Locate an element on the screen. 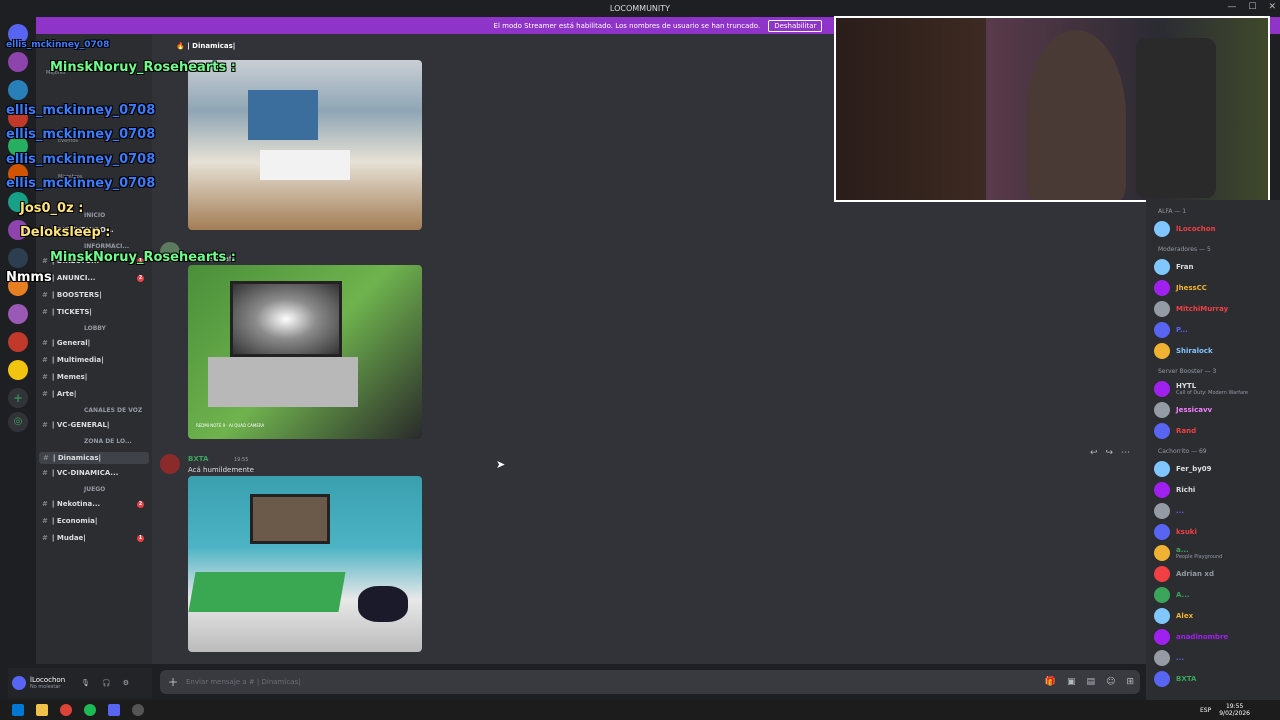 The image size is (1280, 720). obs-icon is located at coordinates (138, 710).